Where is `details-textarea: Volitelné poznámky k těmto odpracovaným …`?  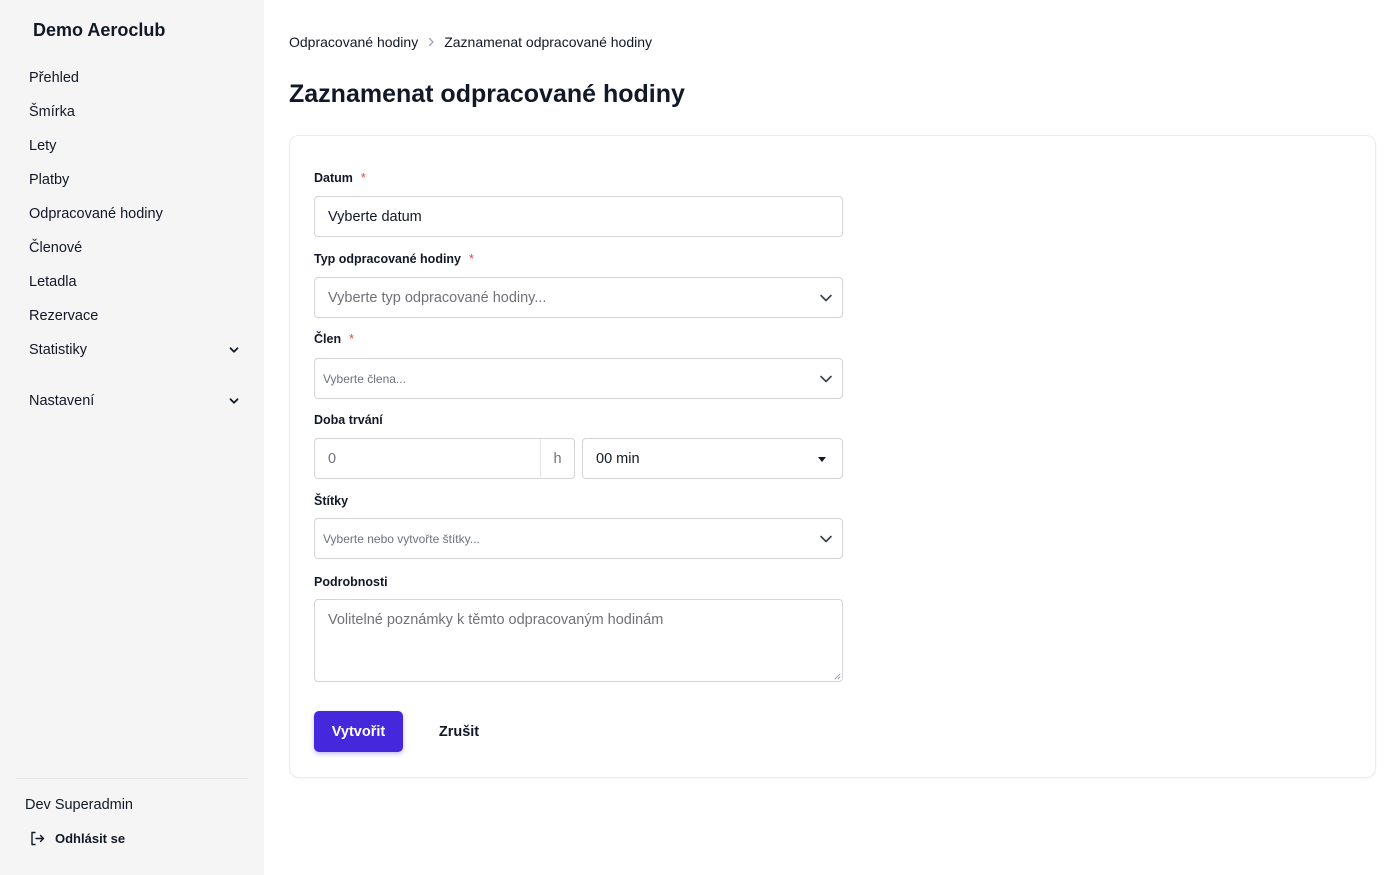 details-textarea: Volitelné poznámky k těmto odpracovaným … is located at coordinates (578, 640).